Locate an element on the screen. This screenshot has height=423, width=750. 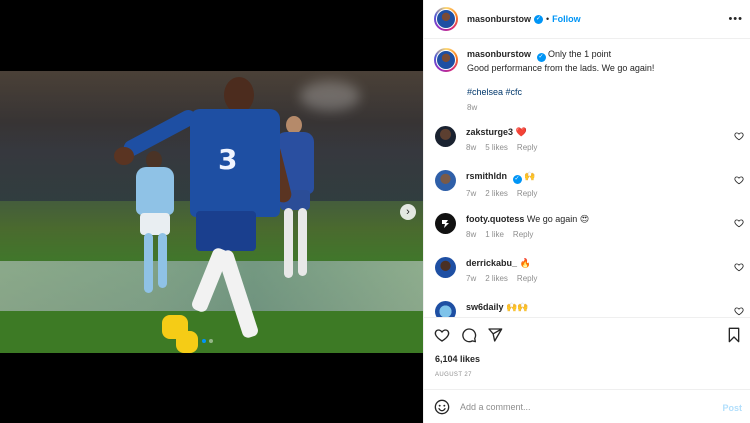
comment-username: footy.quotess is located at coordinates (495, 219).